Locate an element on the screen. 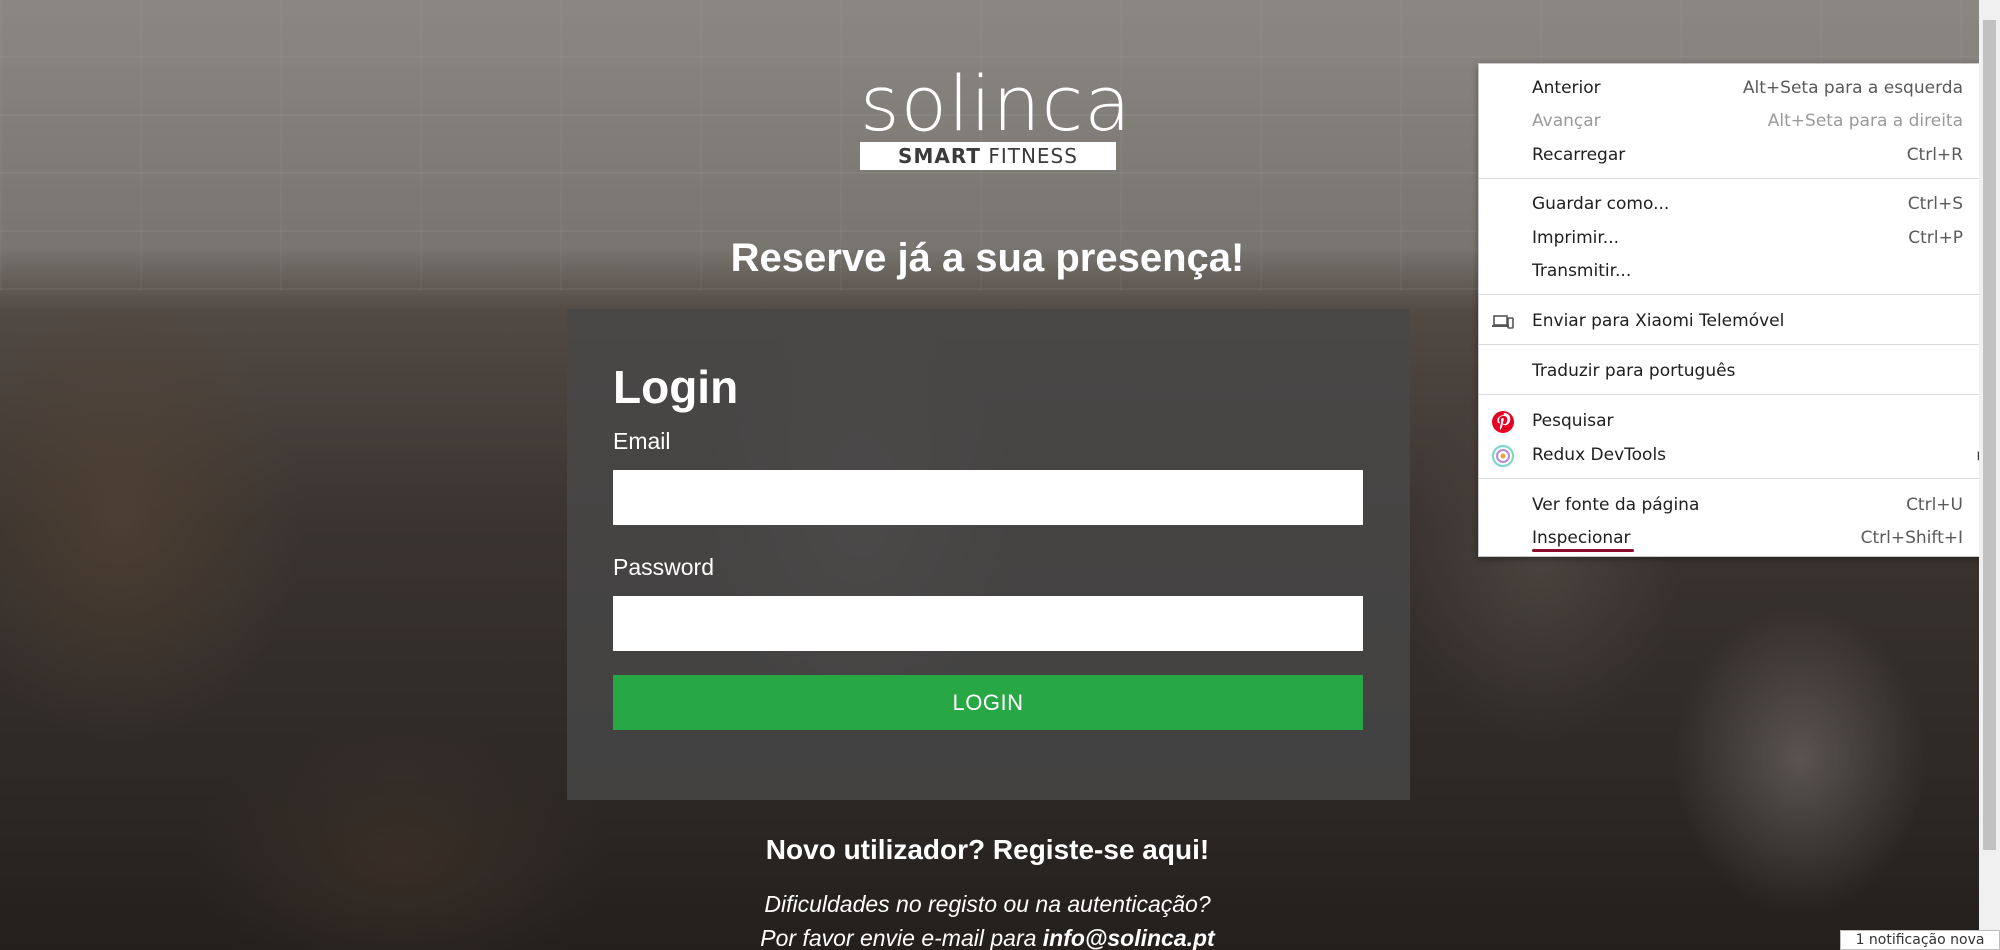 This screenshot has width=2000, height=950. menu-item-label: Traduzir para português is located at coordinates (1634, 371).